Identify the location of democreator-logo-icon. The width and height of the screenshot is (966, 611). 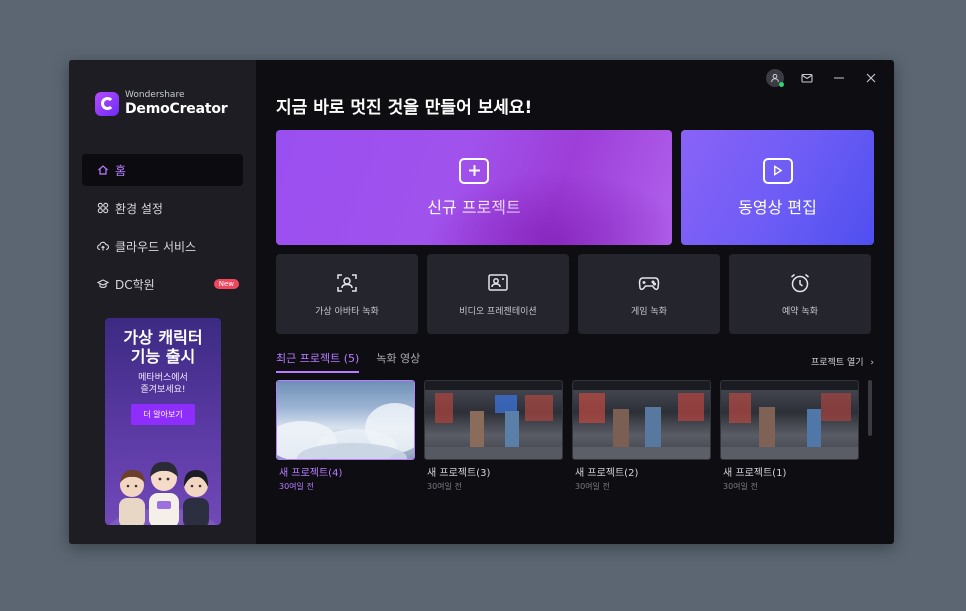
(107, 103).